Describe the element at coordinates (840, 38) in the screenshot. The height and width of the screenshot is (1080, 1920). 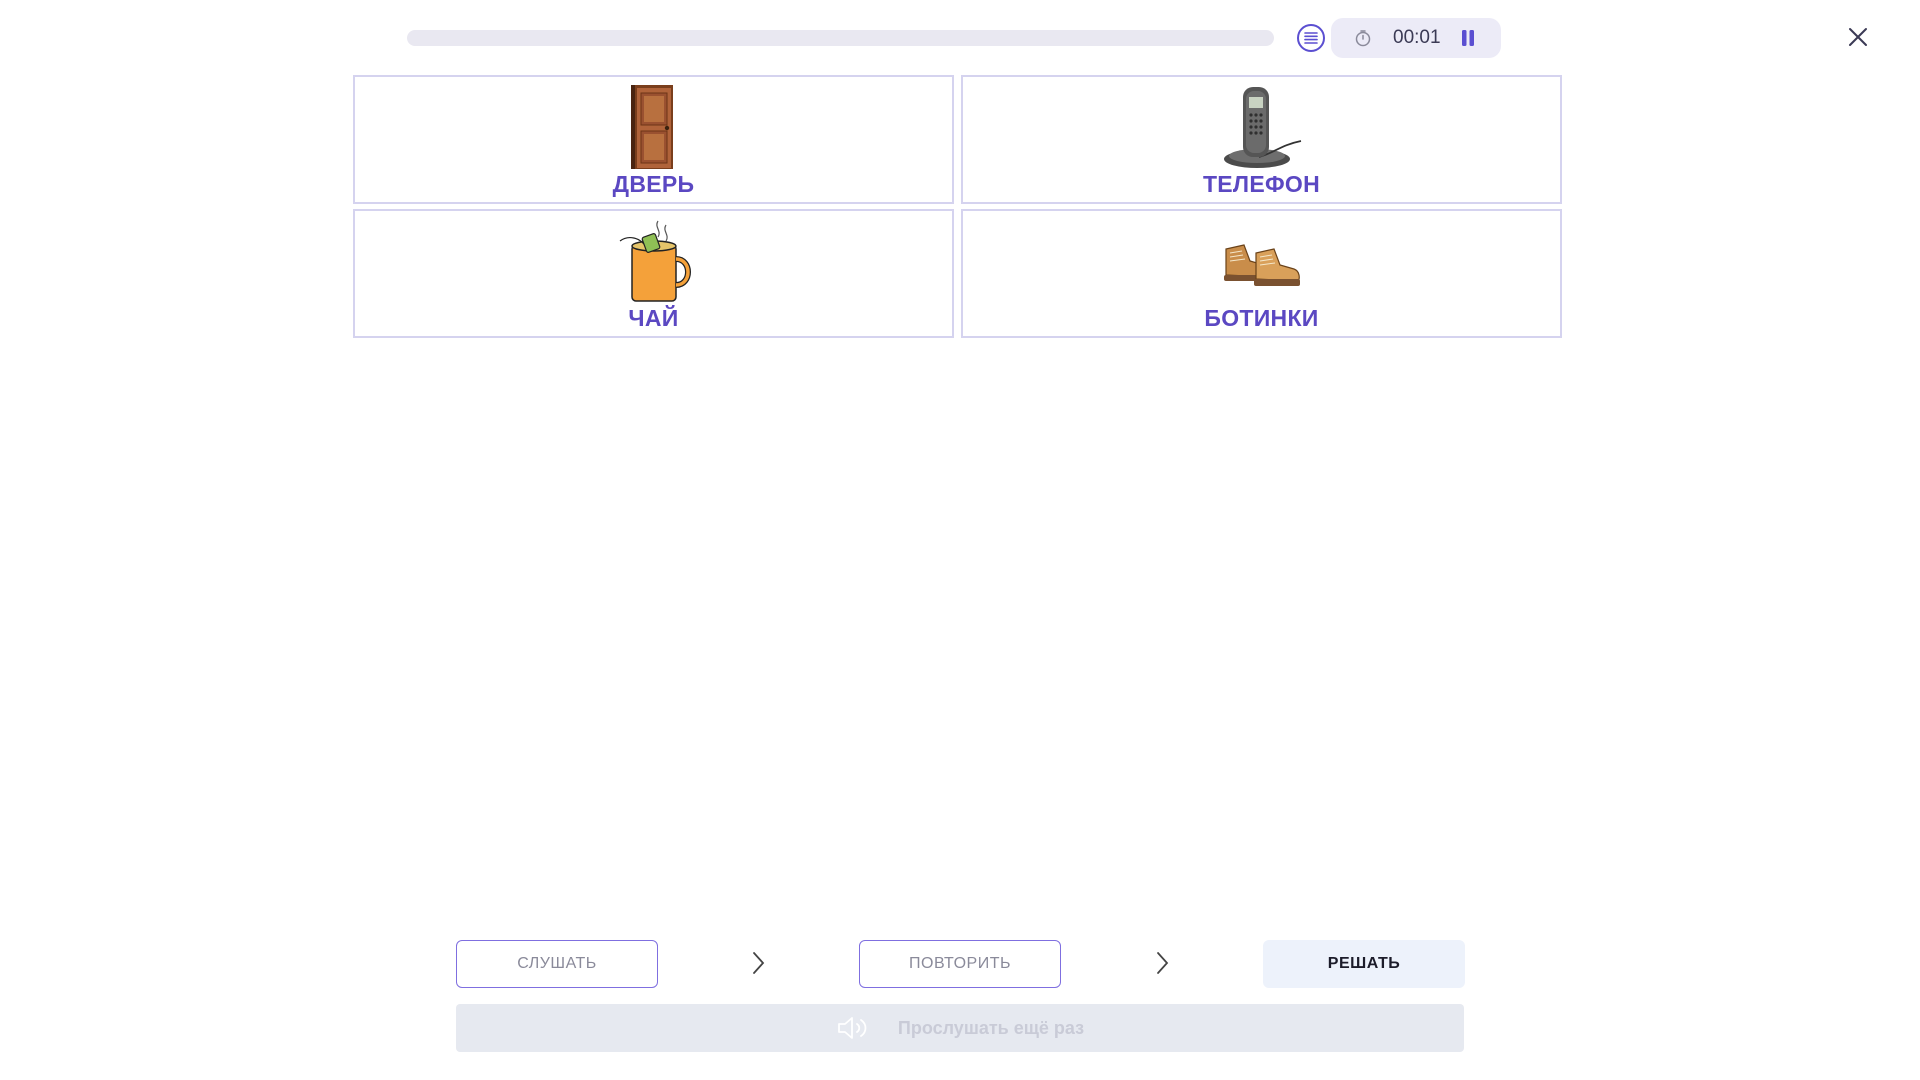
I see `progress-bar` at that location.